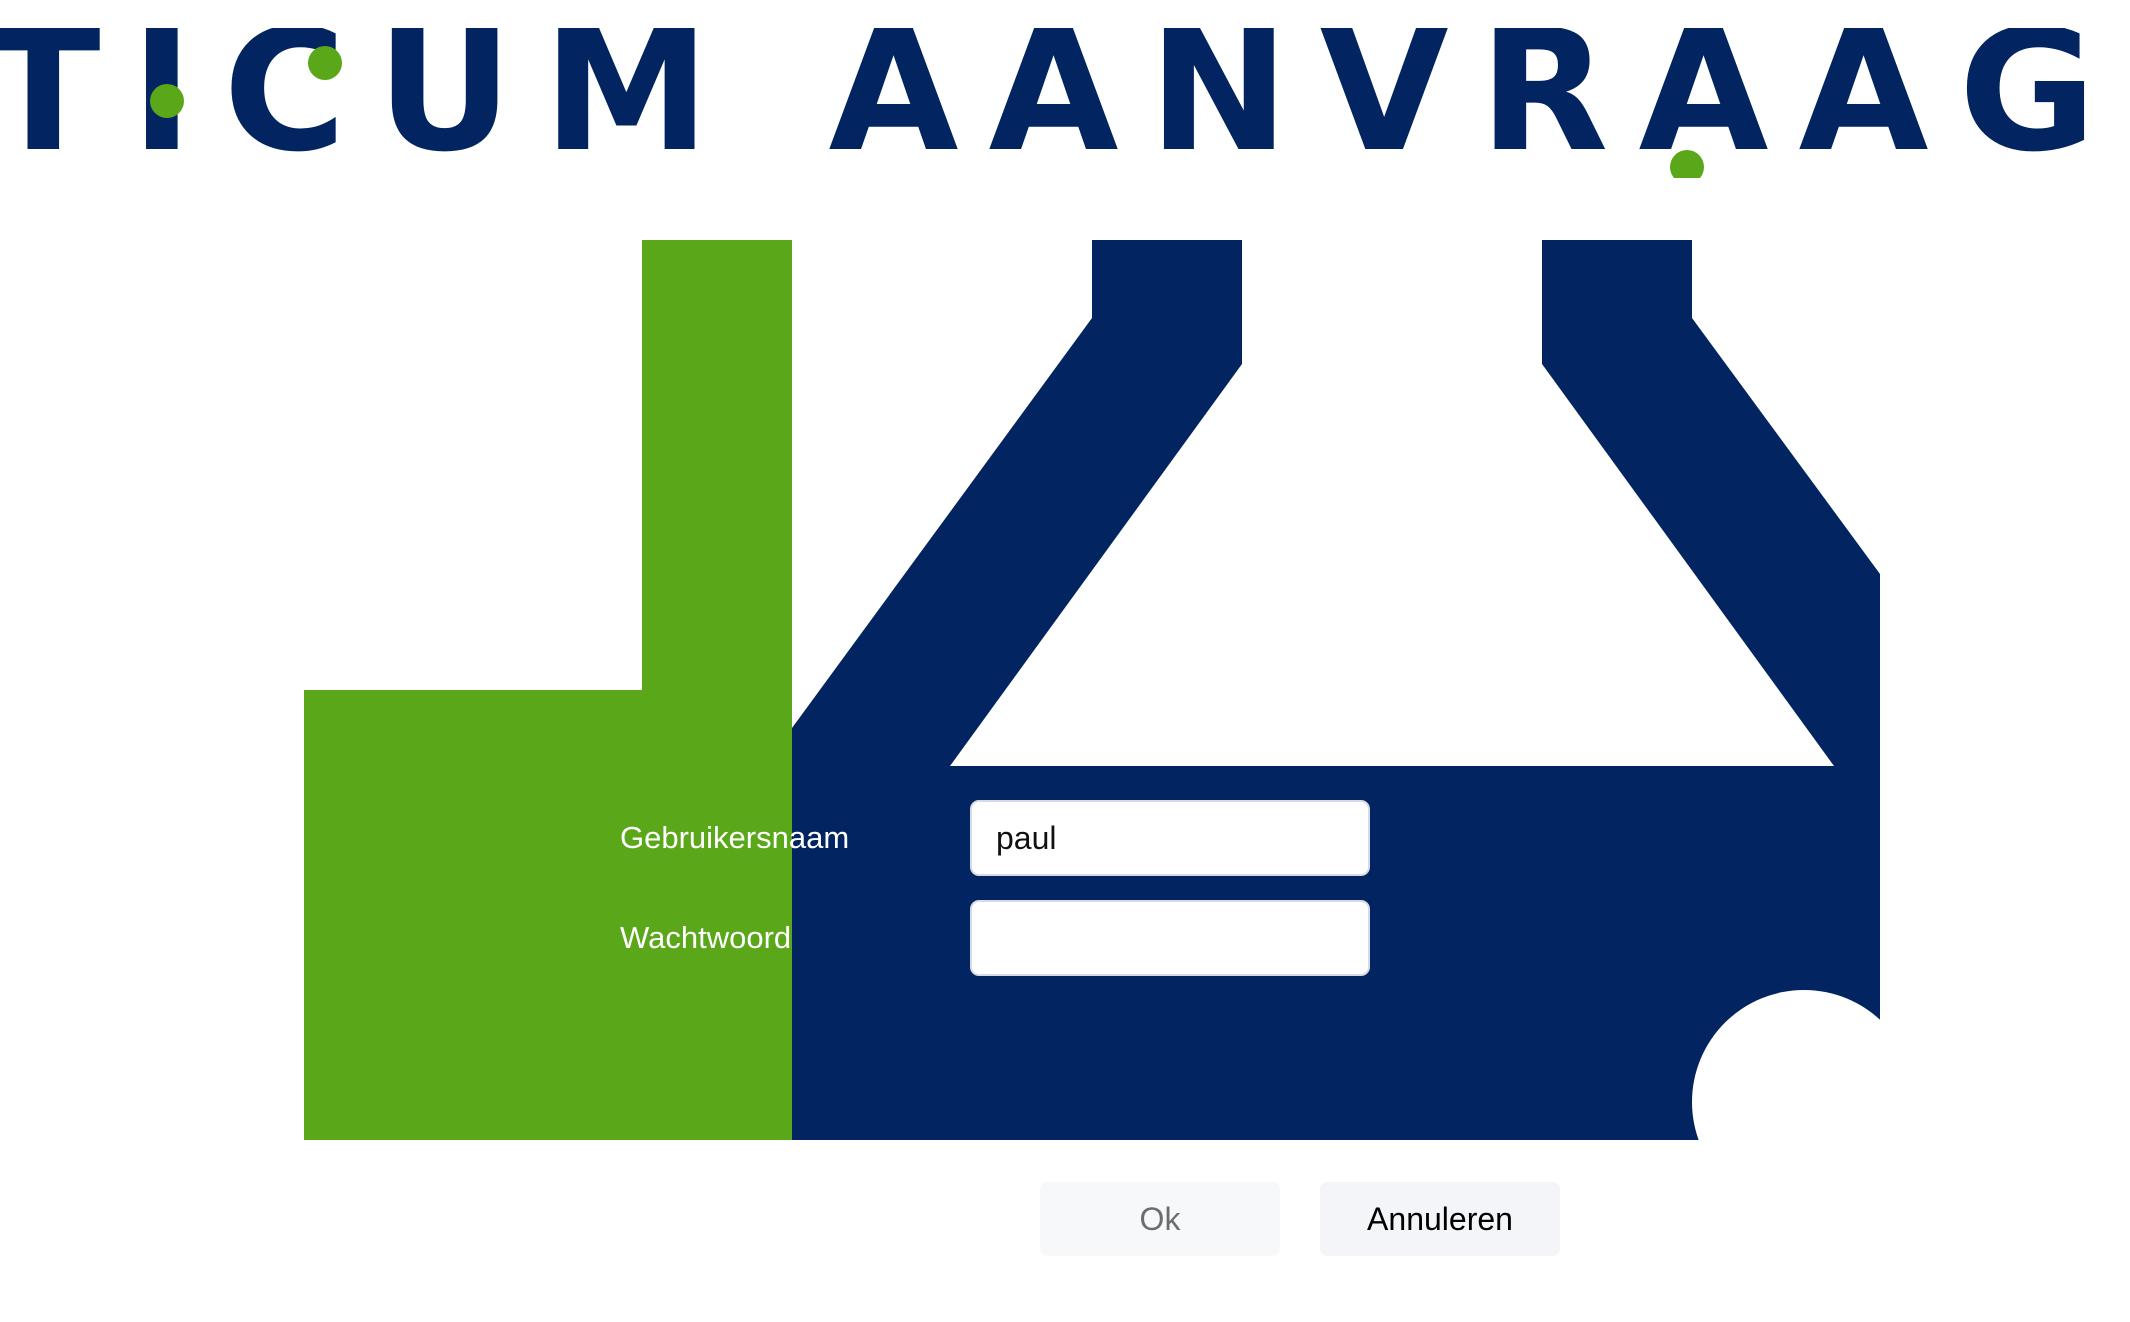 This screenshot has width=2130, height=1322. I want to click on username-row: Gebruikersnaam, so click(1000, 838).